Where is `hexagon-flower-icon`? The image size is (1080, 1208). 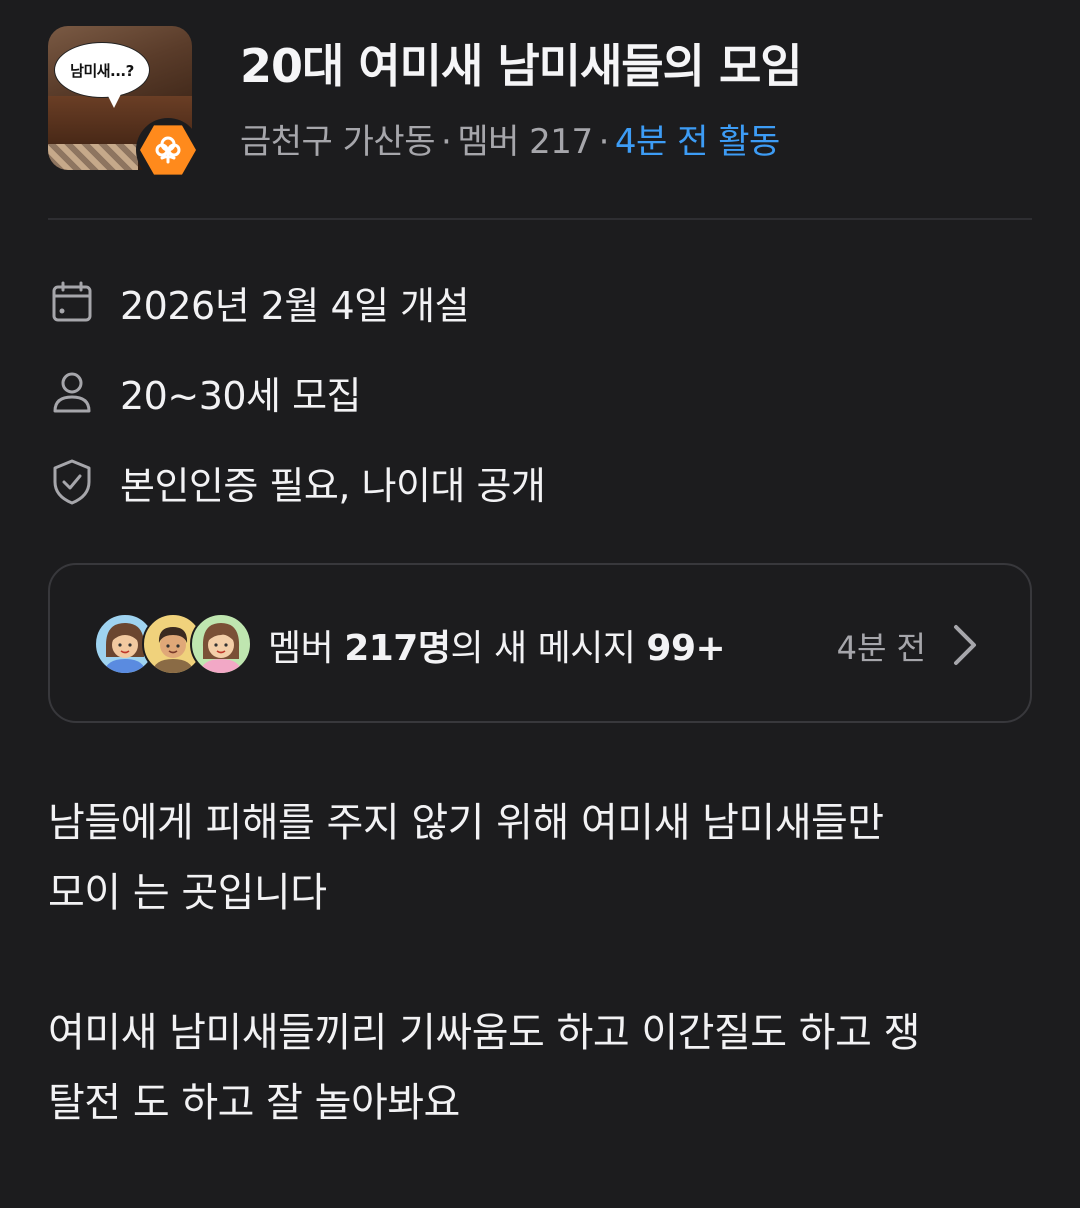
hexagon-flower-icon is located at coordinates (168, 150).